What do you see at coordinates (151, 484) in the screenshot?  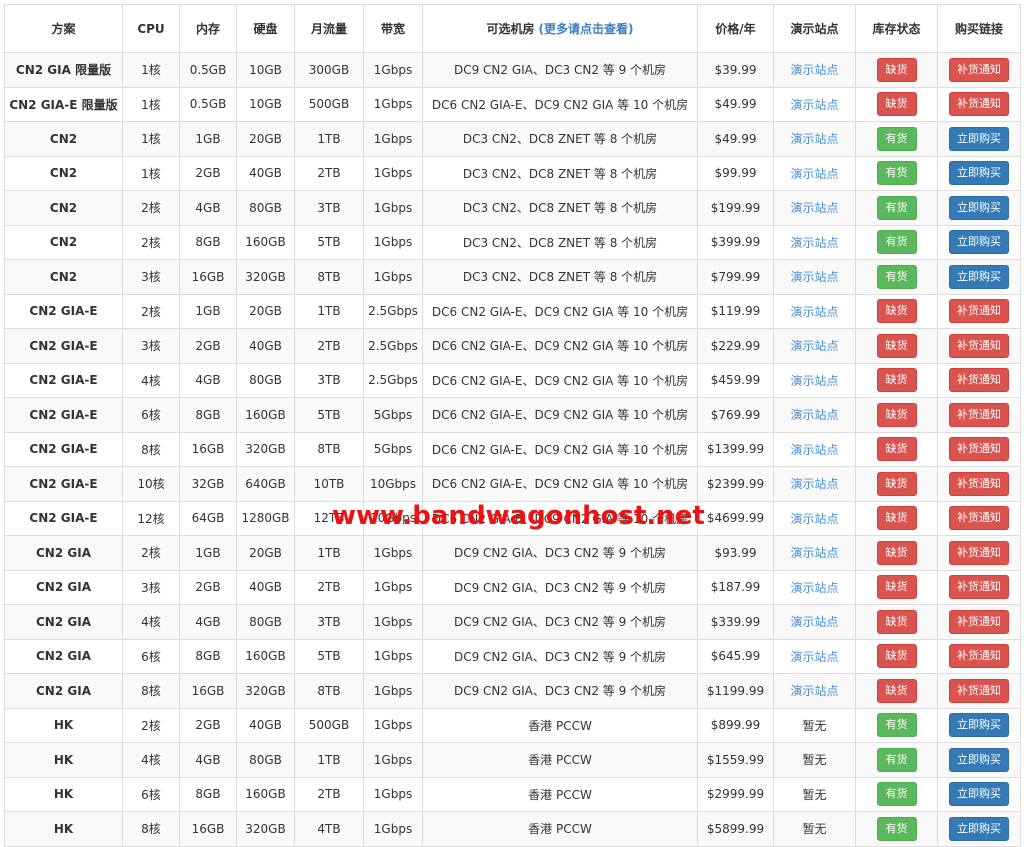 I see `cpu-cell: 10核` at bounding box center [151, 484].